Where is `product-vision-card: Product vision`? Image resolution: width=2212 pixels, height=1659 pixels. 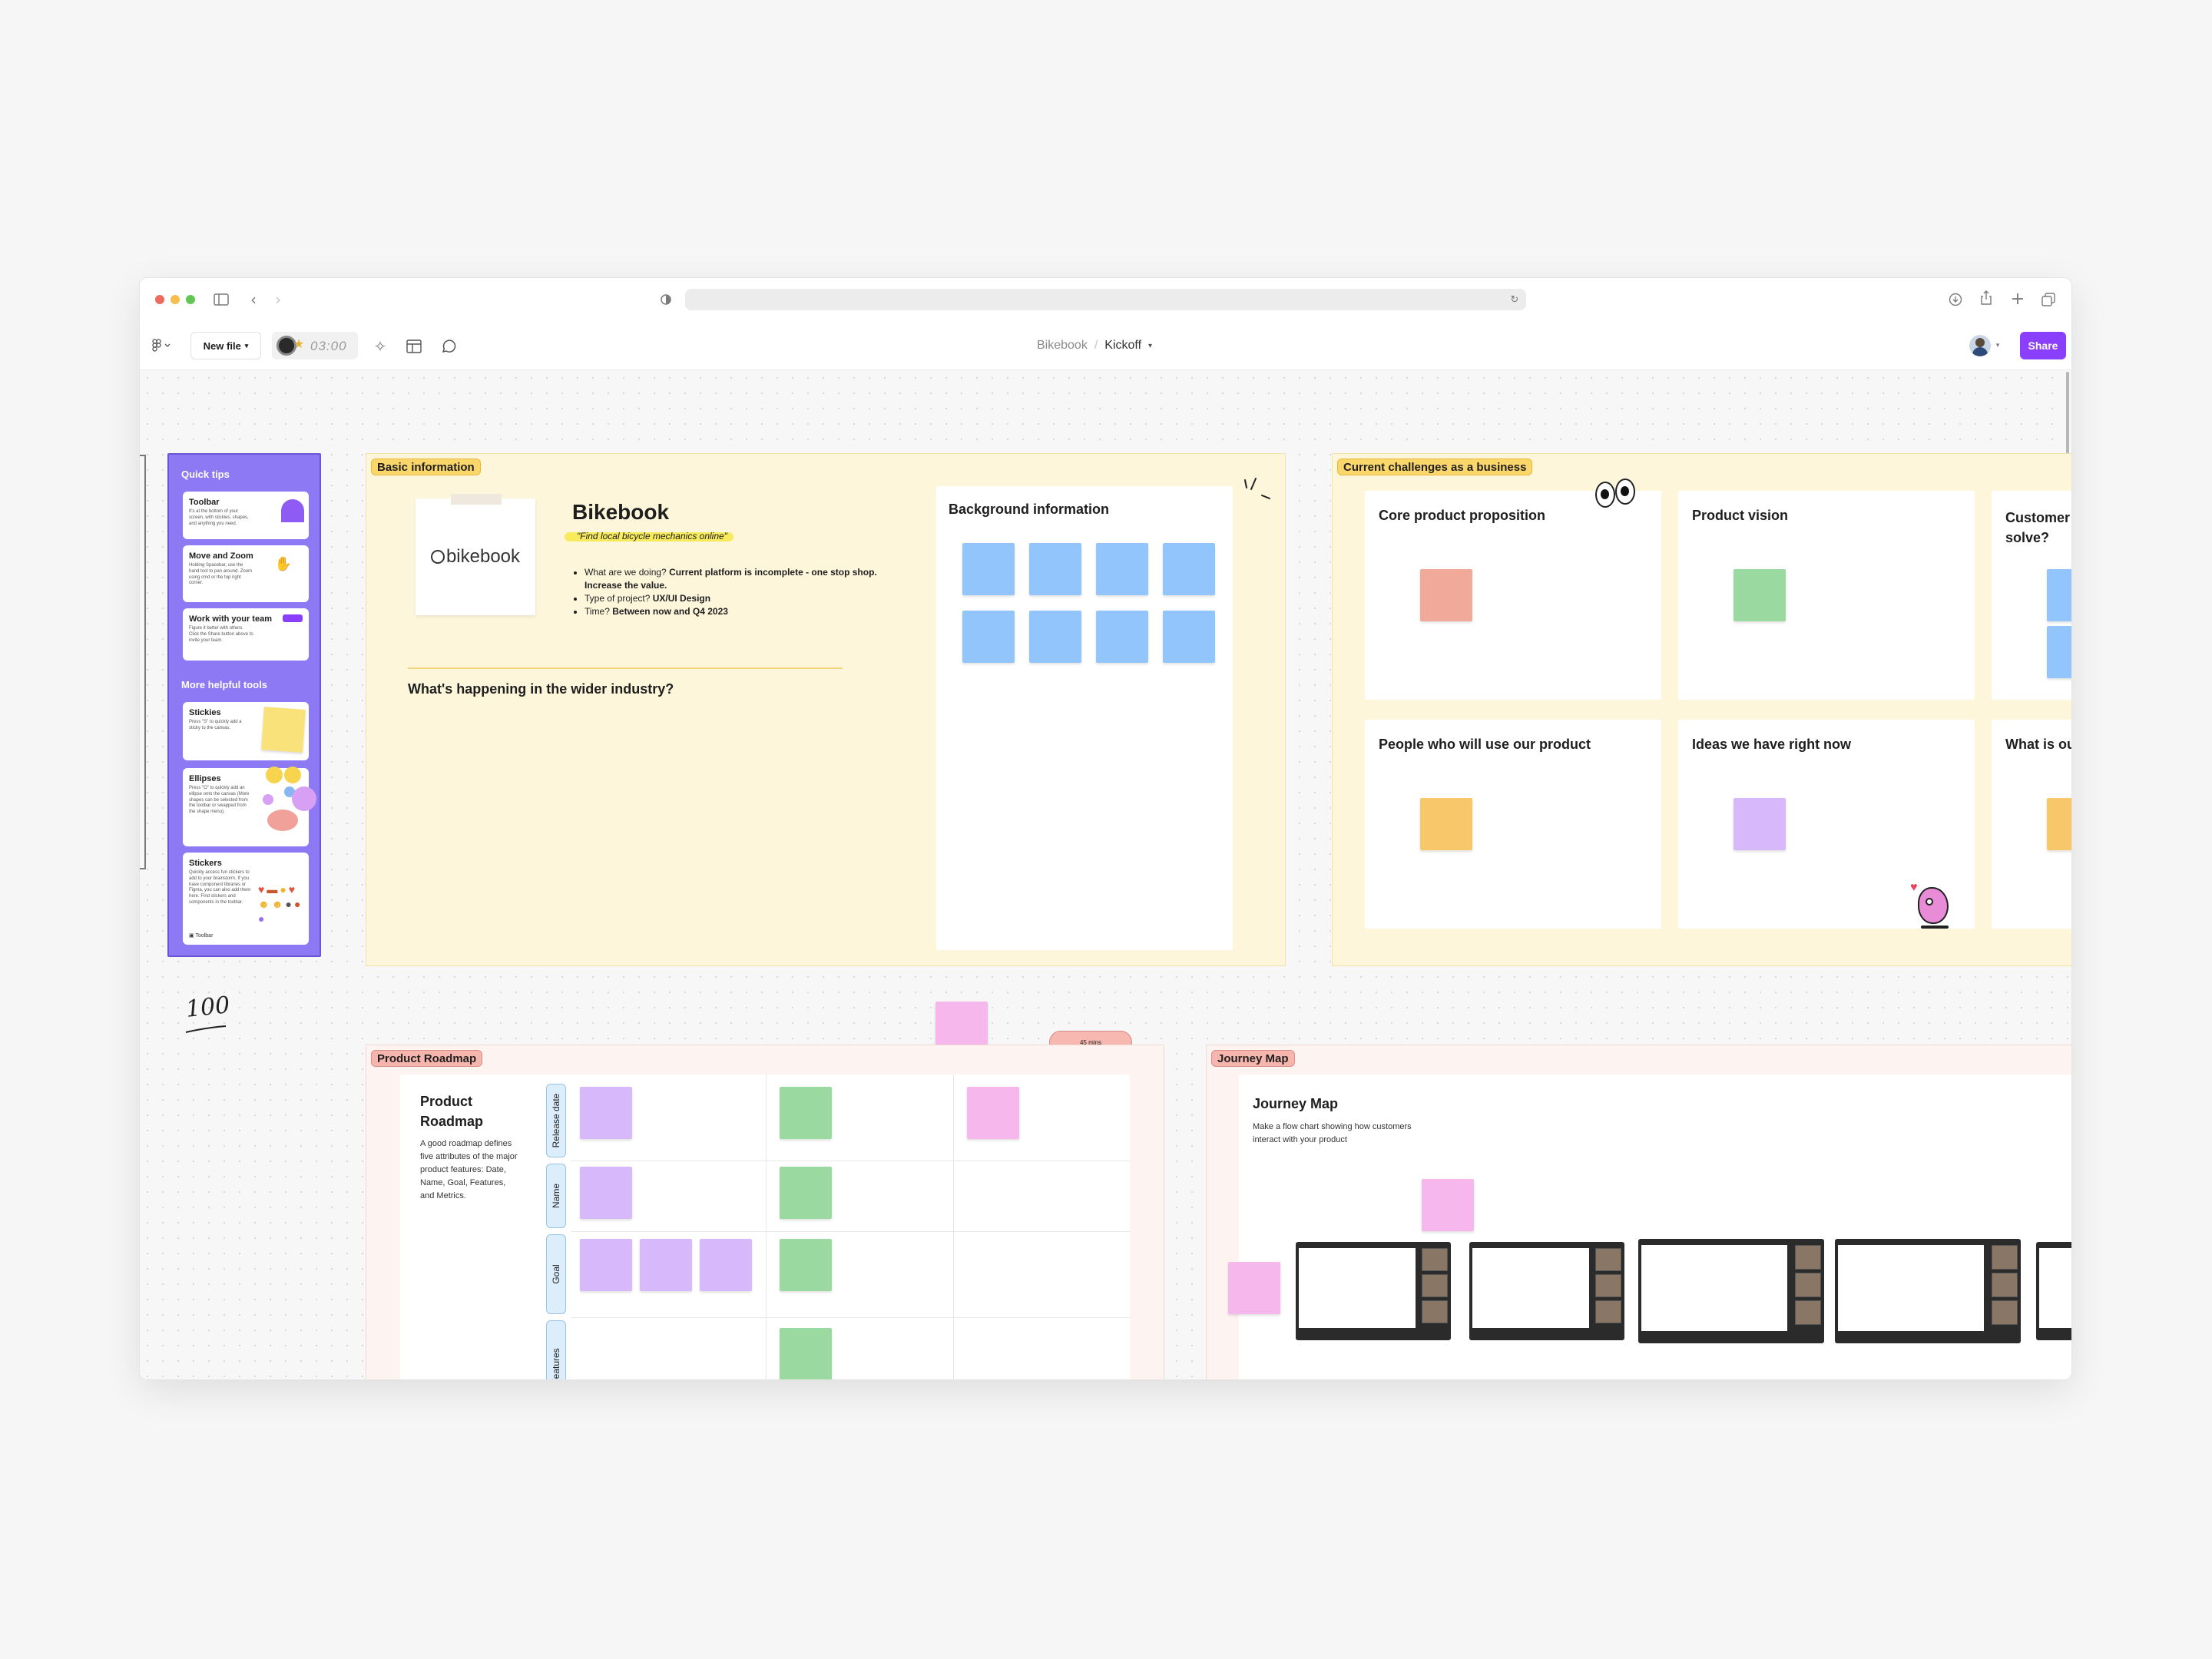
product-vision-card: Product vision is located at coordinates (1826, 595).